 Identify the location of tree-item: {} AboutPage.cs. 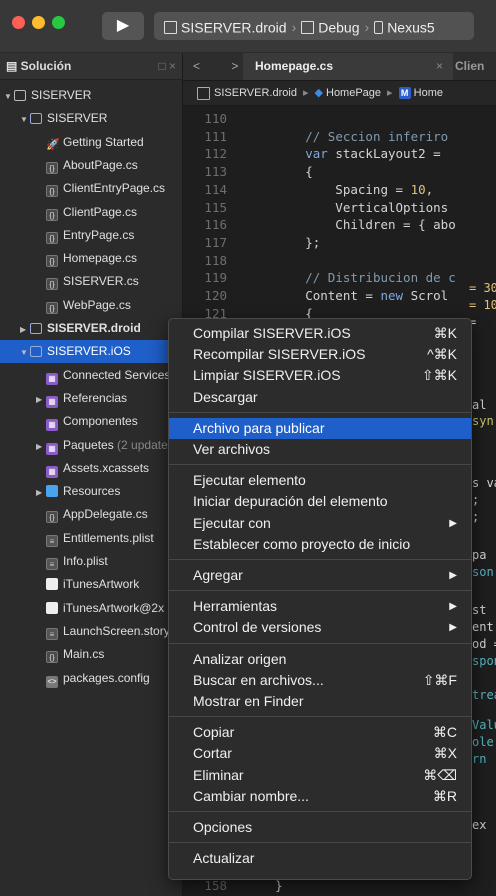
(91, 165).